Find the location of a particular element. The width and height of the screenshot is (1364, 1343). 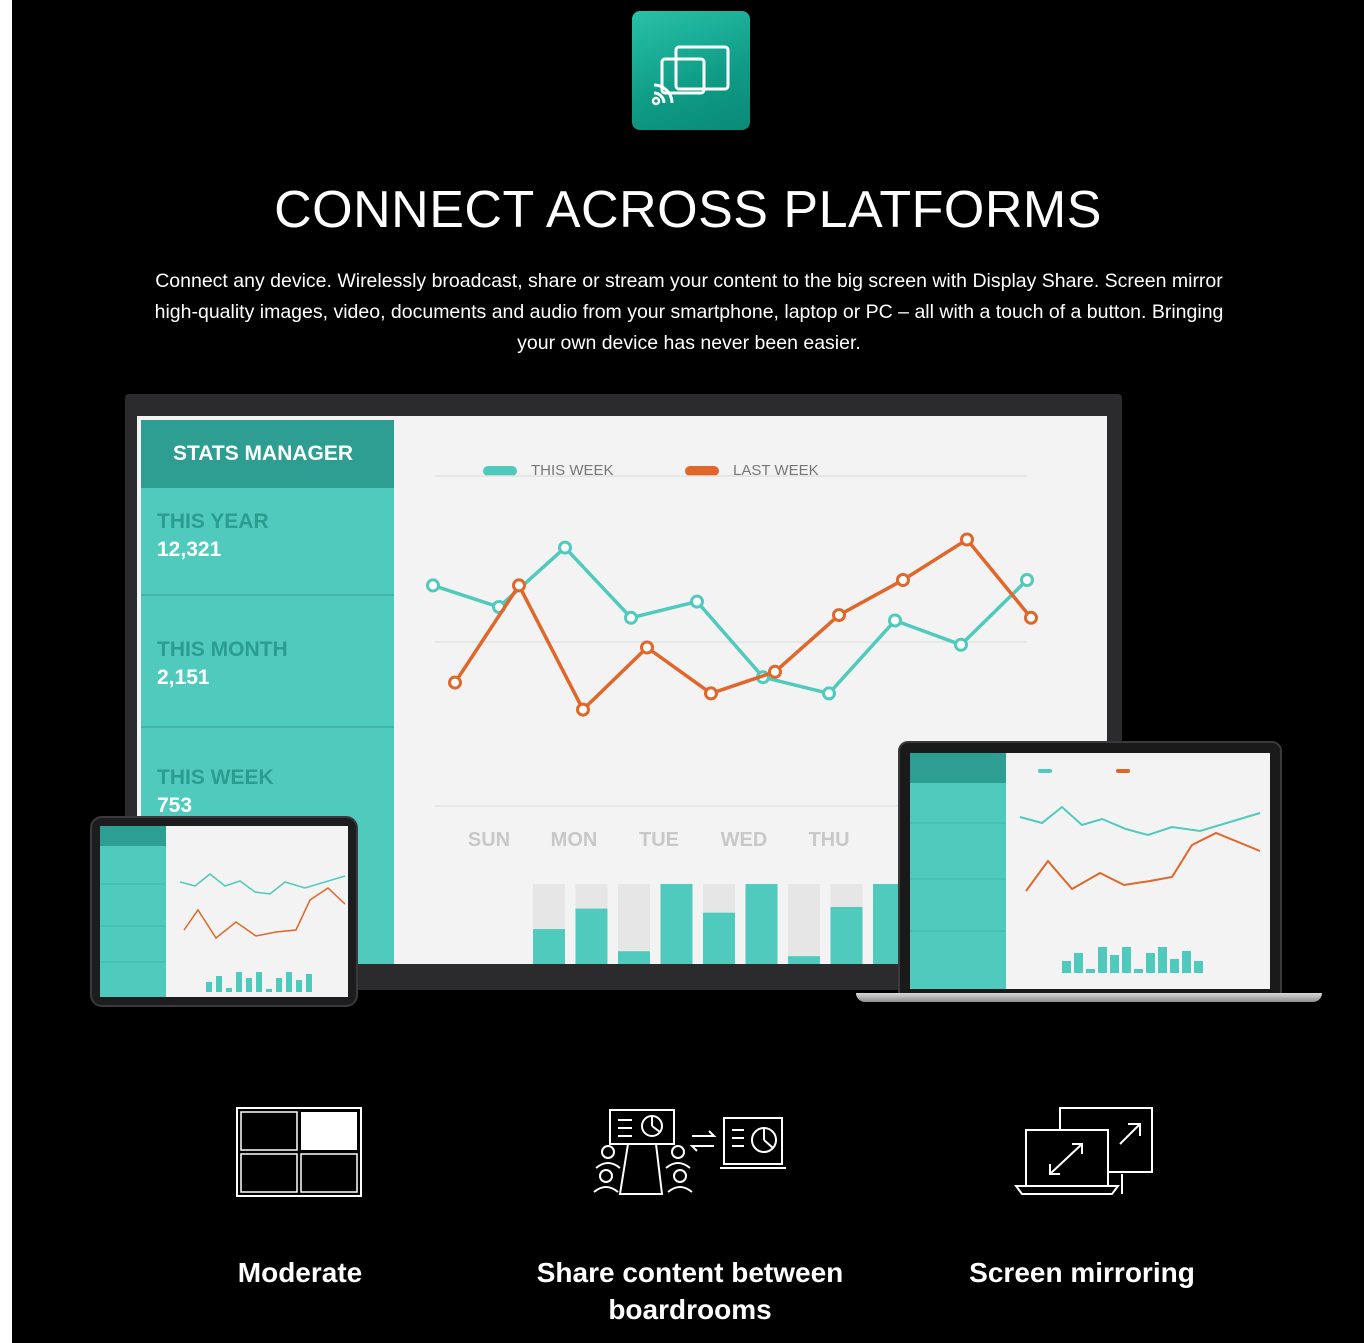

feature-screen-mirroring: Screen mirroring is located at coordinates (1082, 1272).